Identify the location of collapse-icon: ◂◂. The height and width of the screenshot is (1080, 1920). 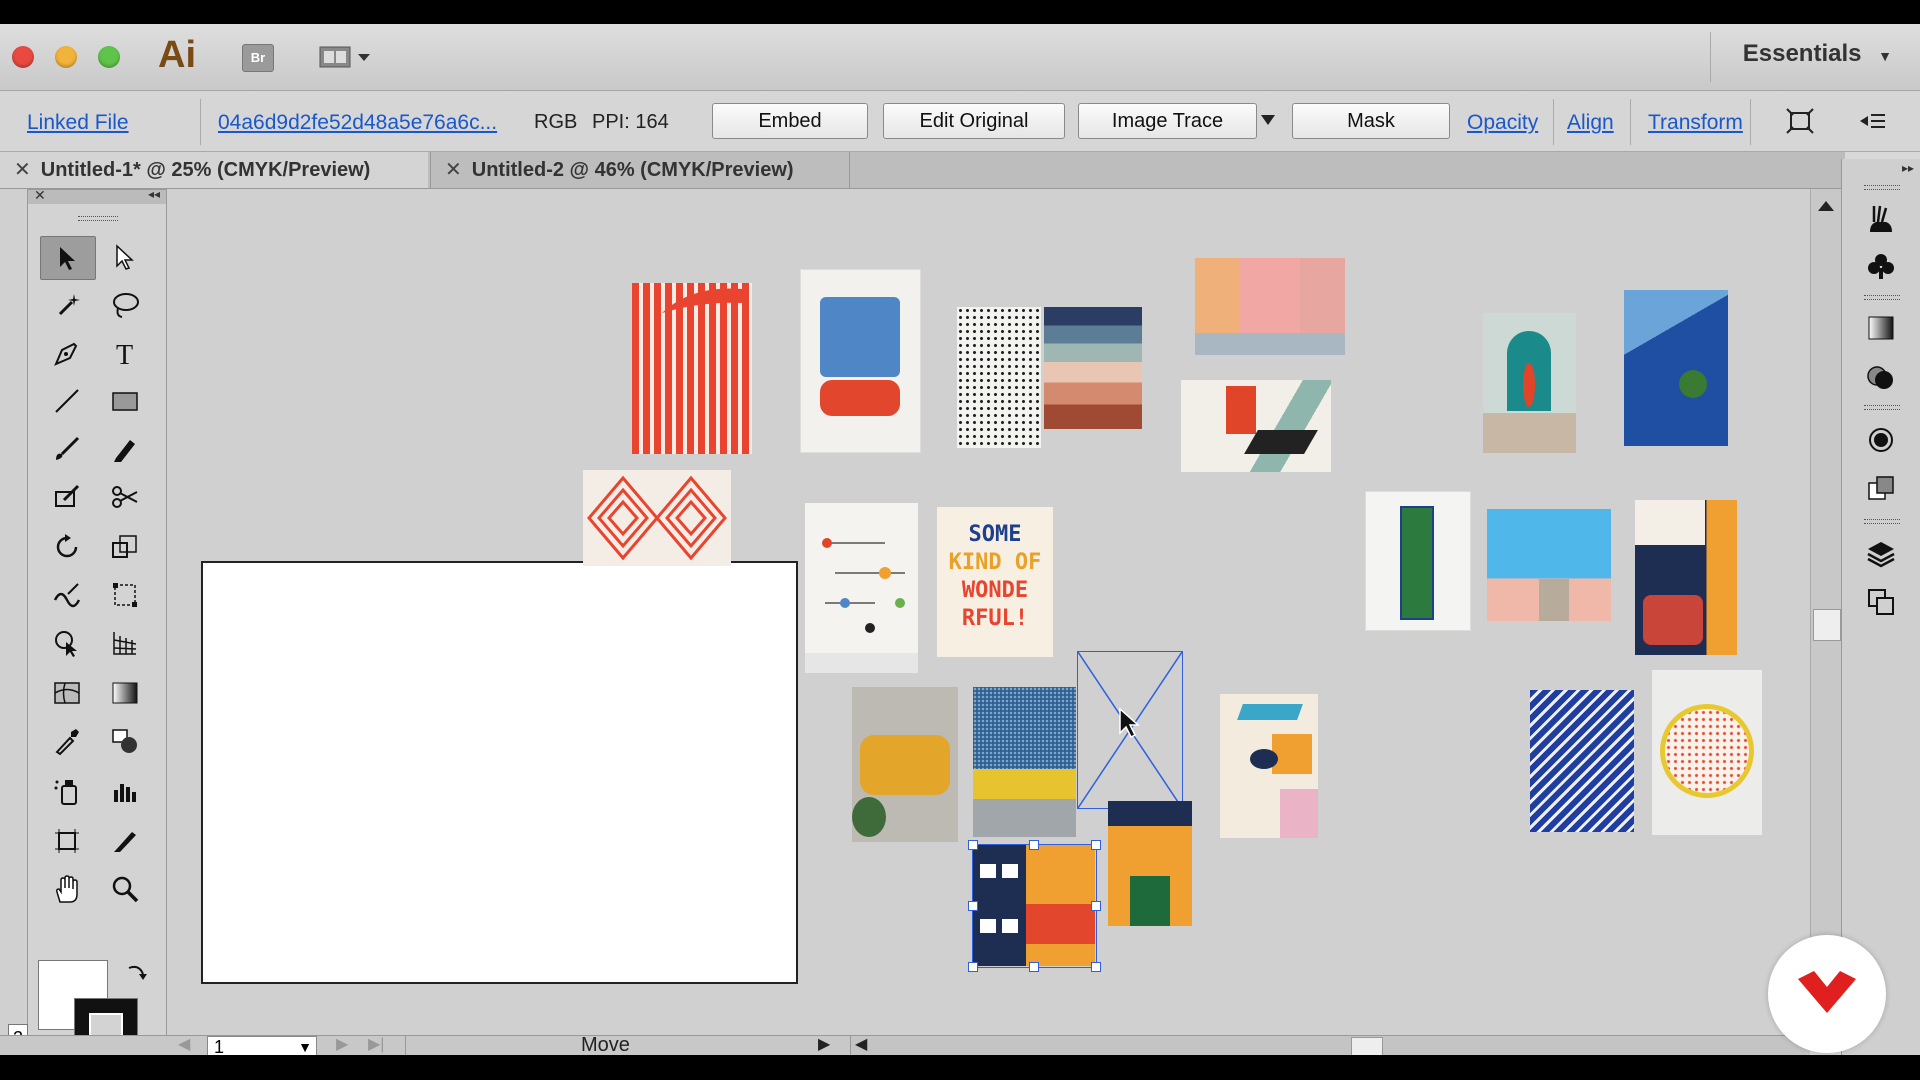
(154, 194).